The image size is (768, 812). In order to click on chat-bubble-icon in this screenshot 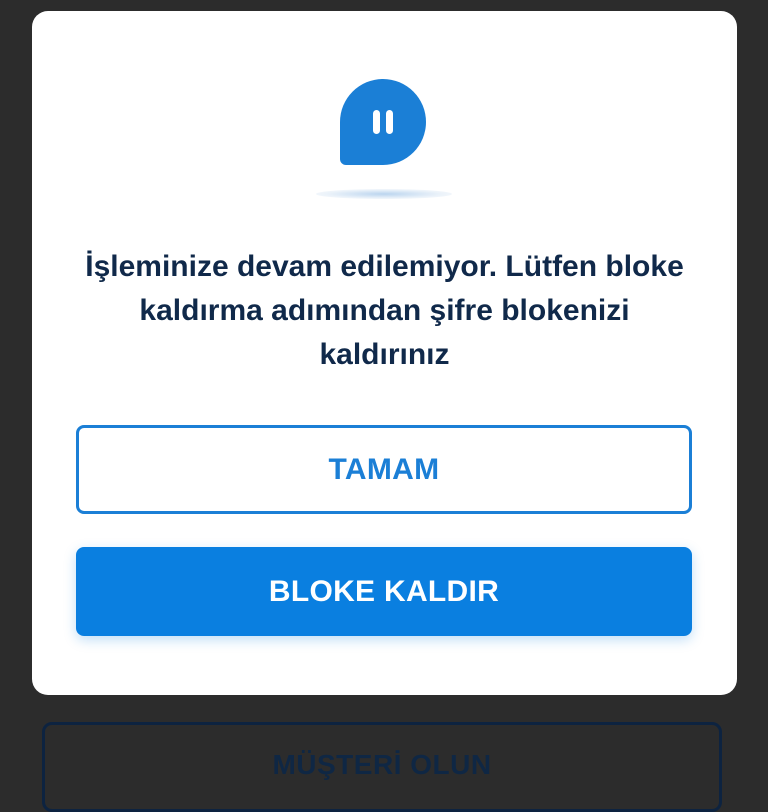, I will do `click(383, 122)`.